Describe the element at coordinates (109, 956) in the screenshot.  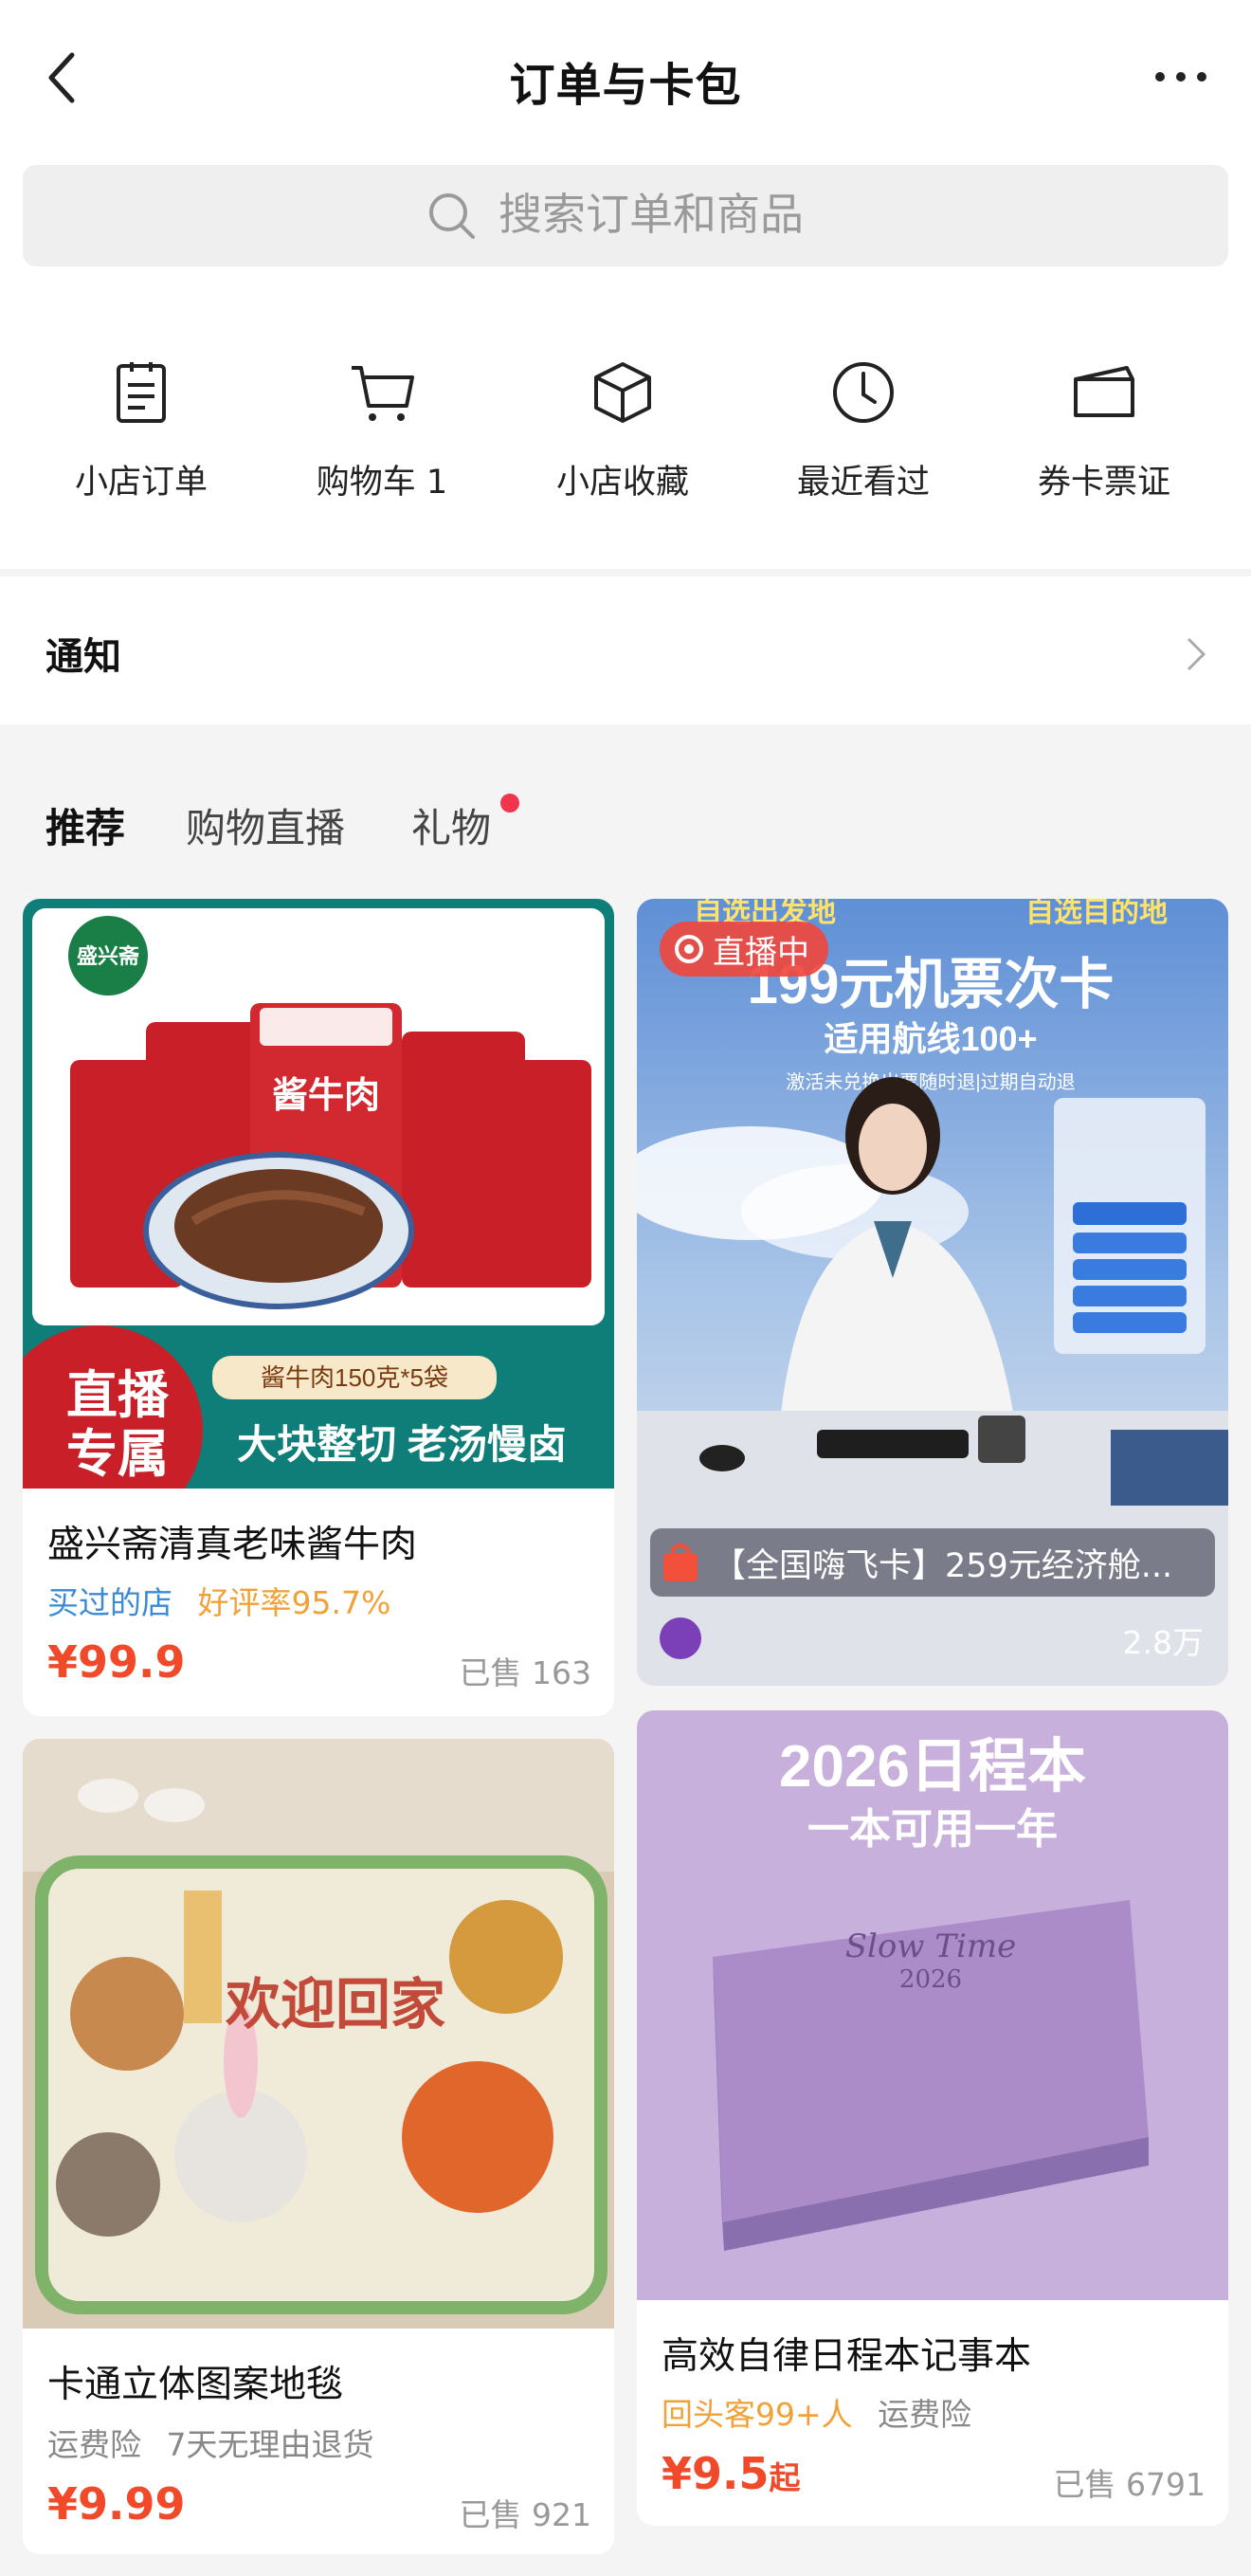
I see `brand-logo-text: 盛兴斋` at that location.